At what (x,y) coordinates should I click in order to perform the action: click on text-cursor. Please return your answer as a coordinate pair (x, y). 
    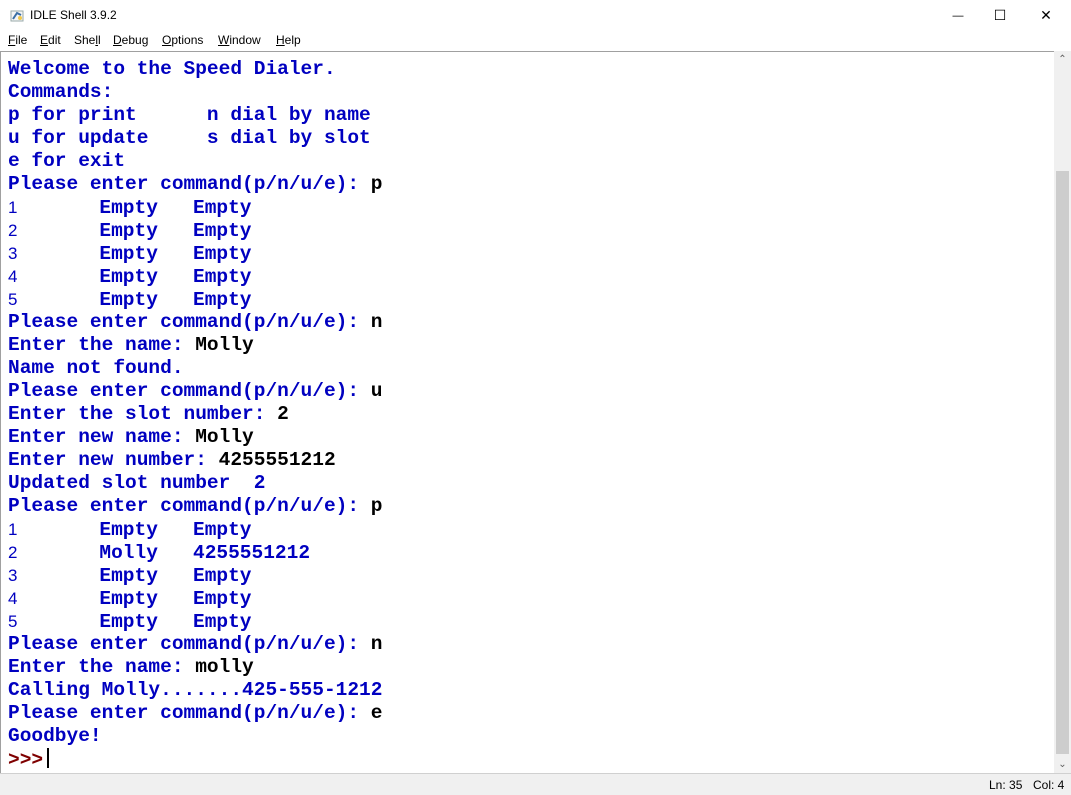
    Looking at the image, I should click on (48, 758).